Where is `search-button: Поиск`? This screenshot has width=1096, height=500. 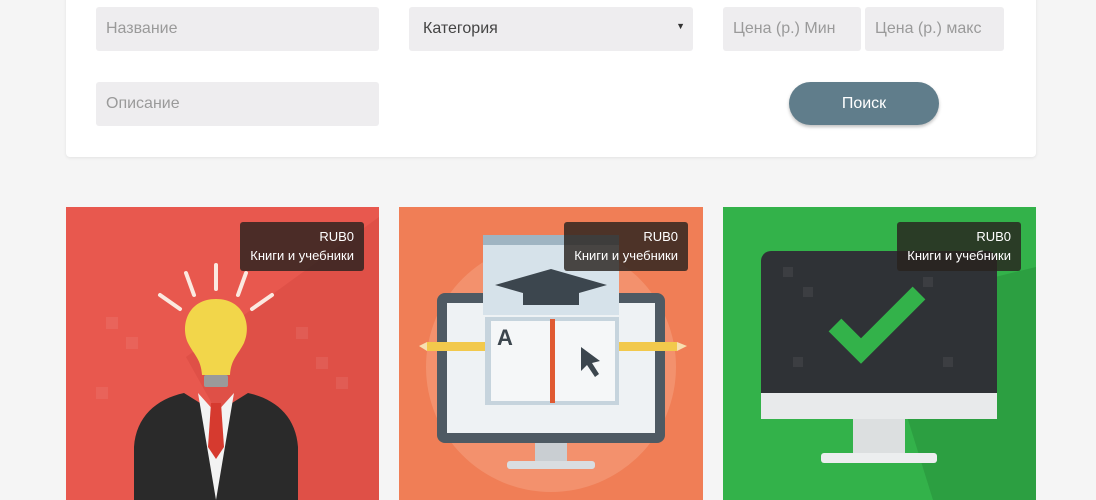 search-button: Поиск is located at coordinates (864, 103).